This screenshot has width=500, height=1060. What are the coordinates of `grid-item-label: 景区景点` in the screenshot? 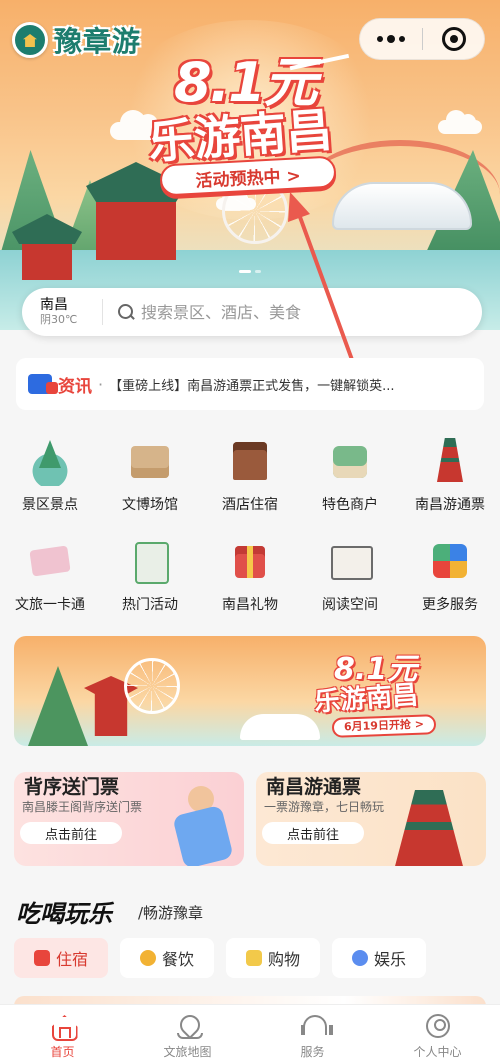 It's located at (50, 505).